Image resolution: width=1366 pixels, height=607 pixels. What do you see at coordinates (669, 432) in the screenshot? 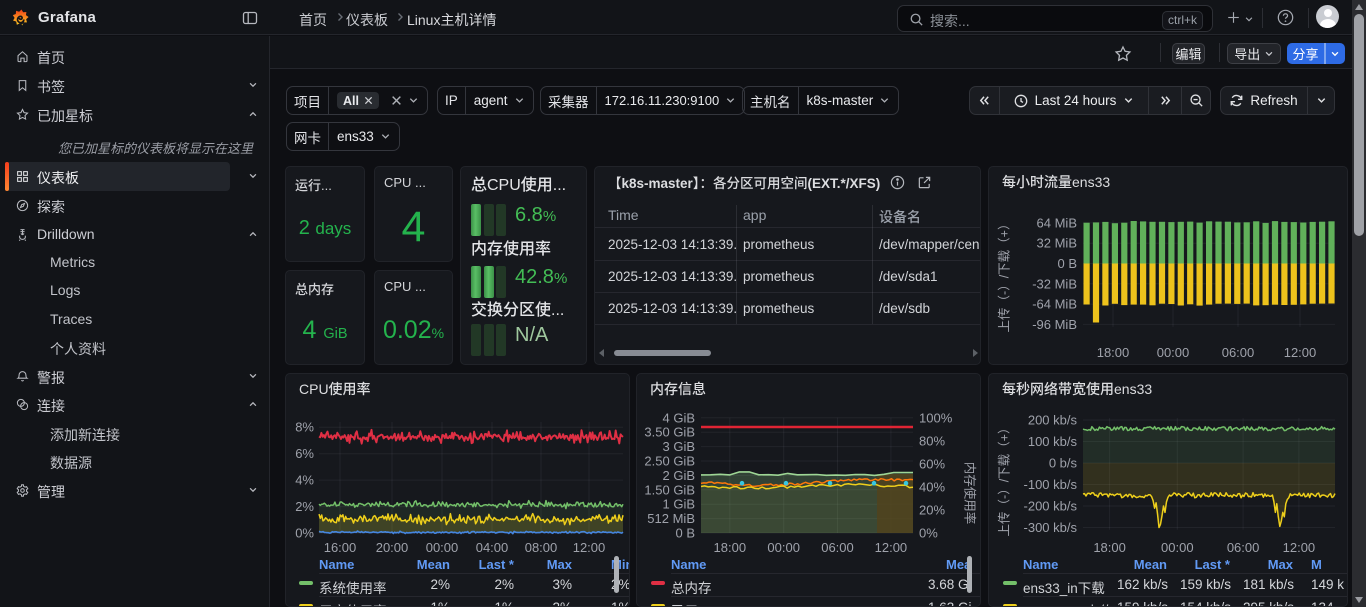
I see `svg-text: 3.50 GiB` at bounding box center [669, 432].